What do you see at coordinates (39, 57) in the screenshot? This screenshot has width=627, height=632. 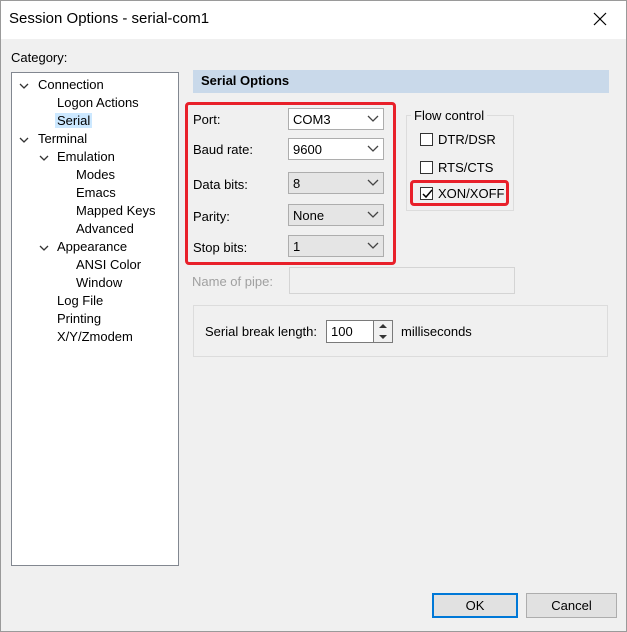 I see `category-label: Category:` at bounding box center [39, 57].